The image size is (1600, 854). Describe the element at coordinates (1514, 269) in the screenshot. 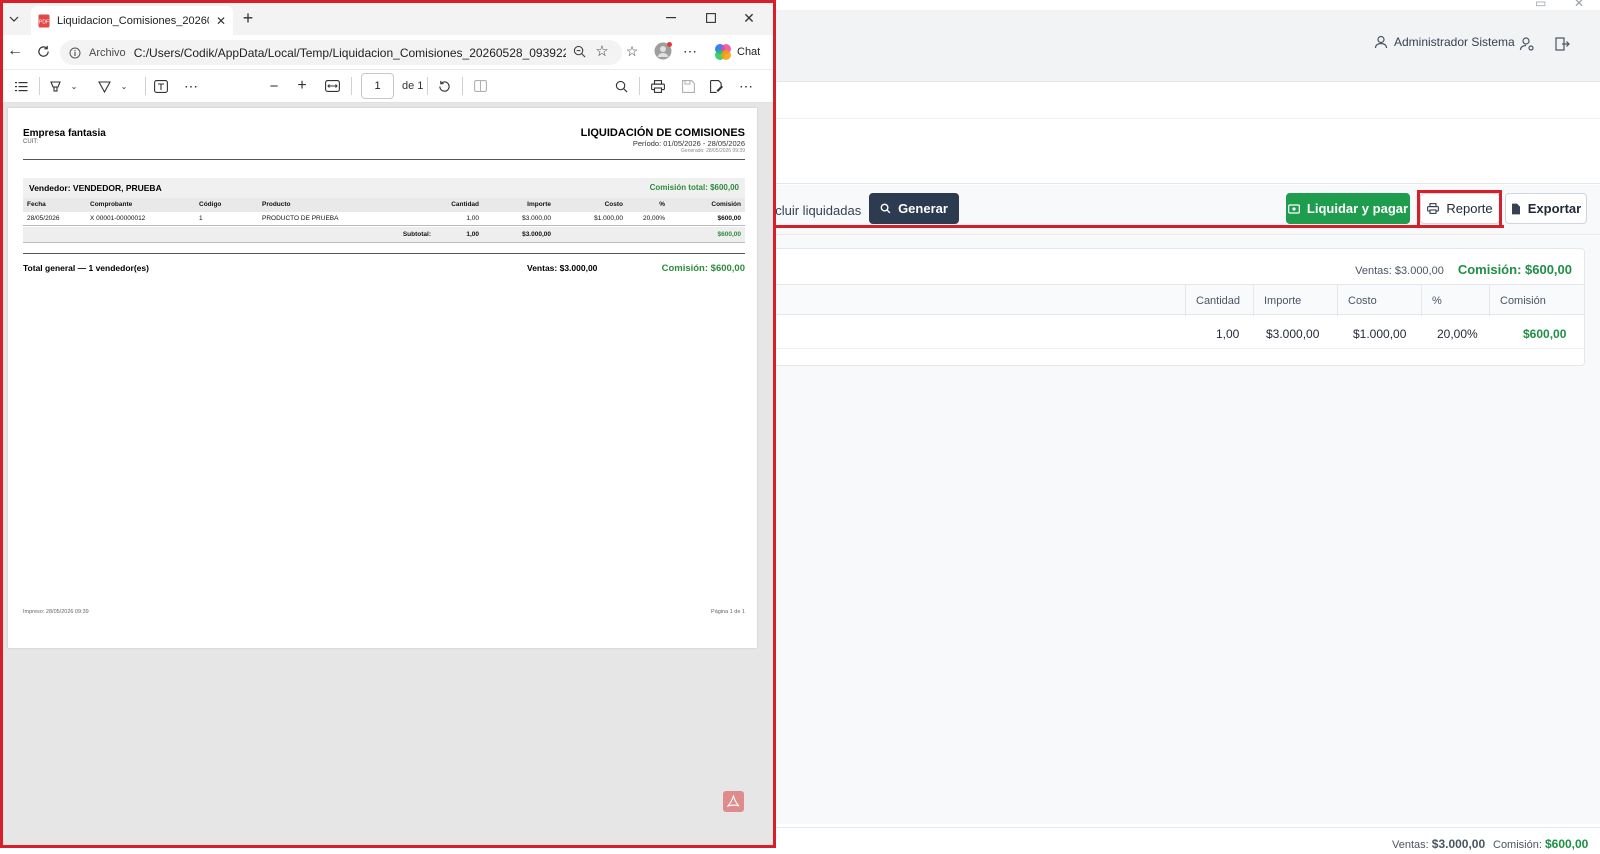

I see `summary-comision: Comisión: $600,00` at that location.